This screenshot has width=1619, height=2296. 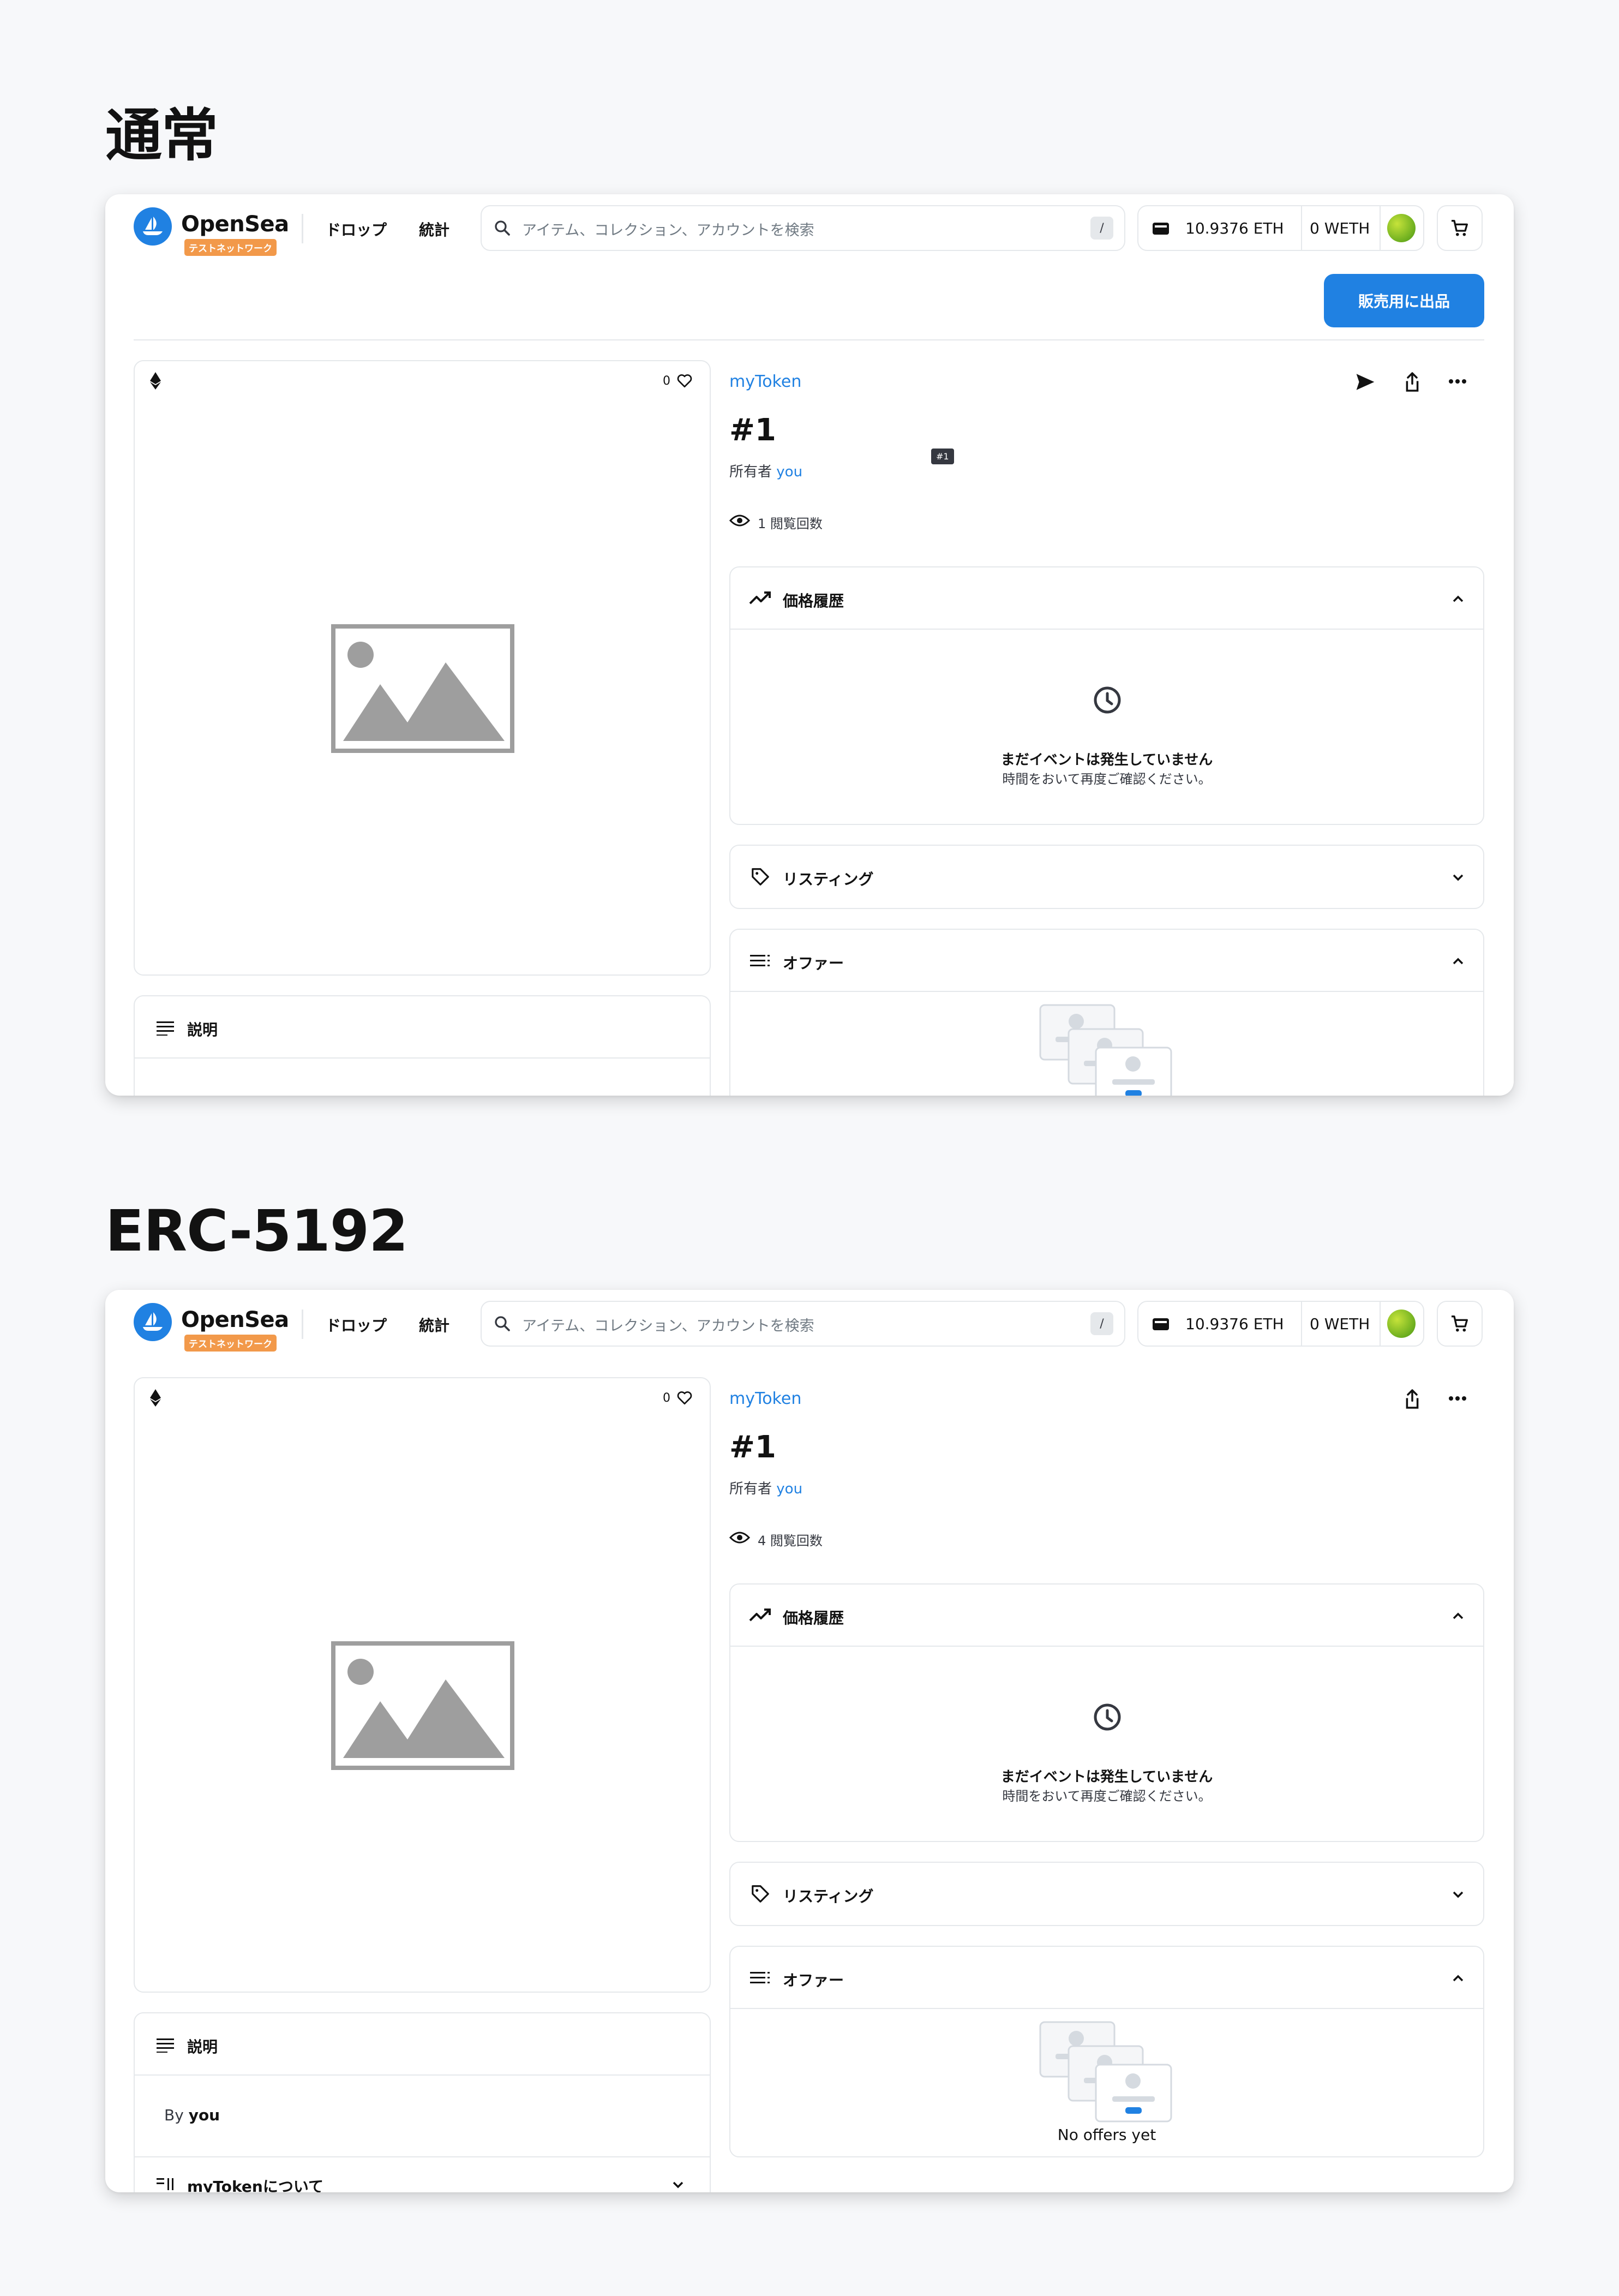 What do you see at coordinates (165, 2045) in the screenshot?
I see `description-icon` at bounding box center [165, 2045].